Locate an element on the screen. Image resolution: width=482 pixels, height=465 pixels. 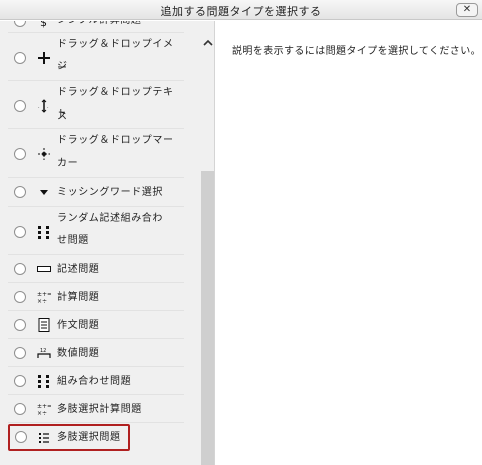
list-item-label: シンプル計算問題 is located at coordinates (118, 27).